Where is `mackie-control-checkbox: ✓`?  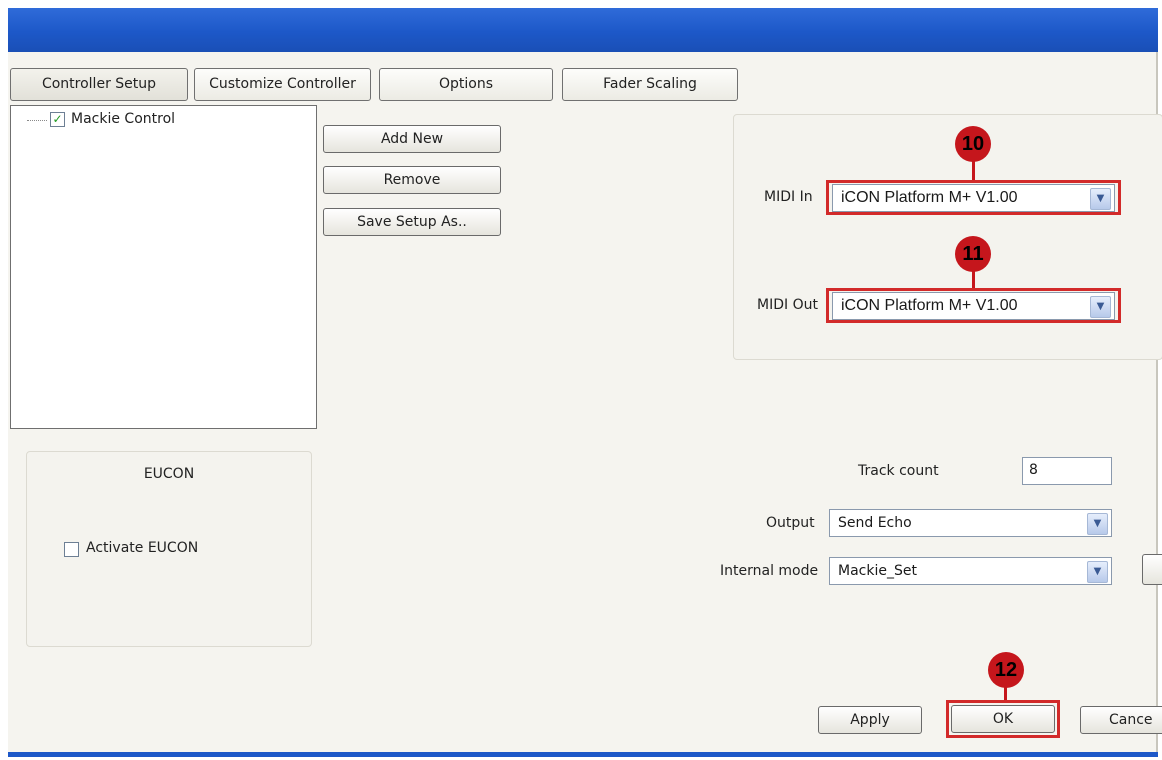 mackie-control-checkbox: ✓ is located at coordinates (57, 119).